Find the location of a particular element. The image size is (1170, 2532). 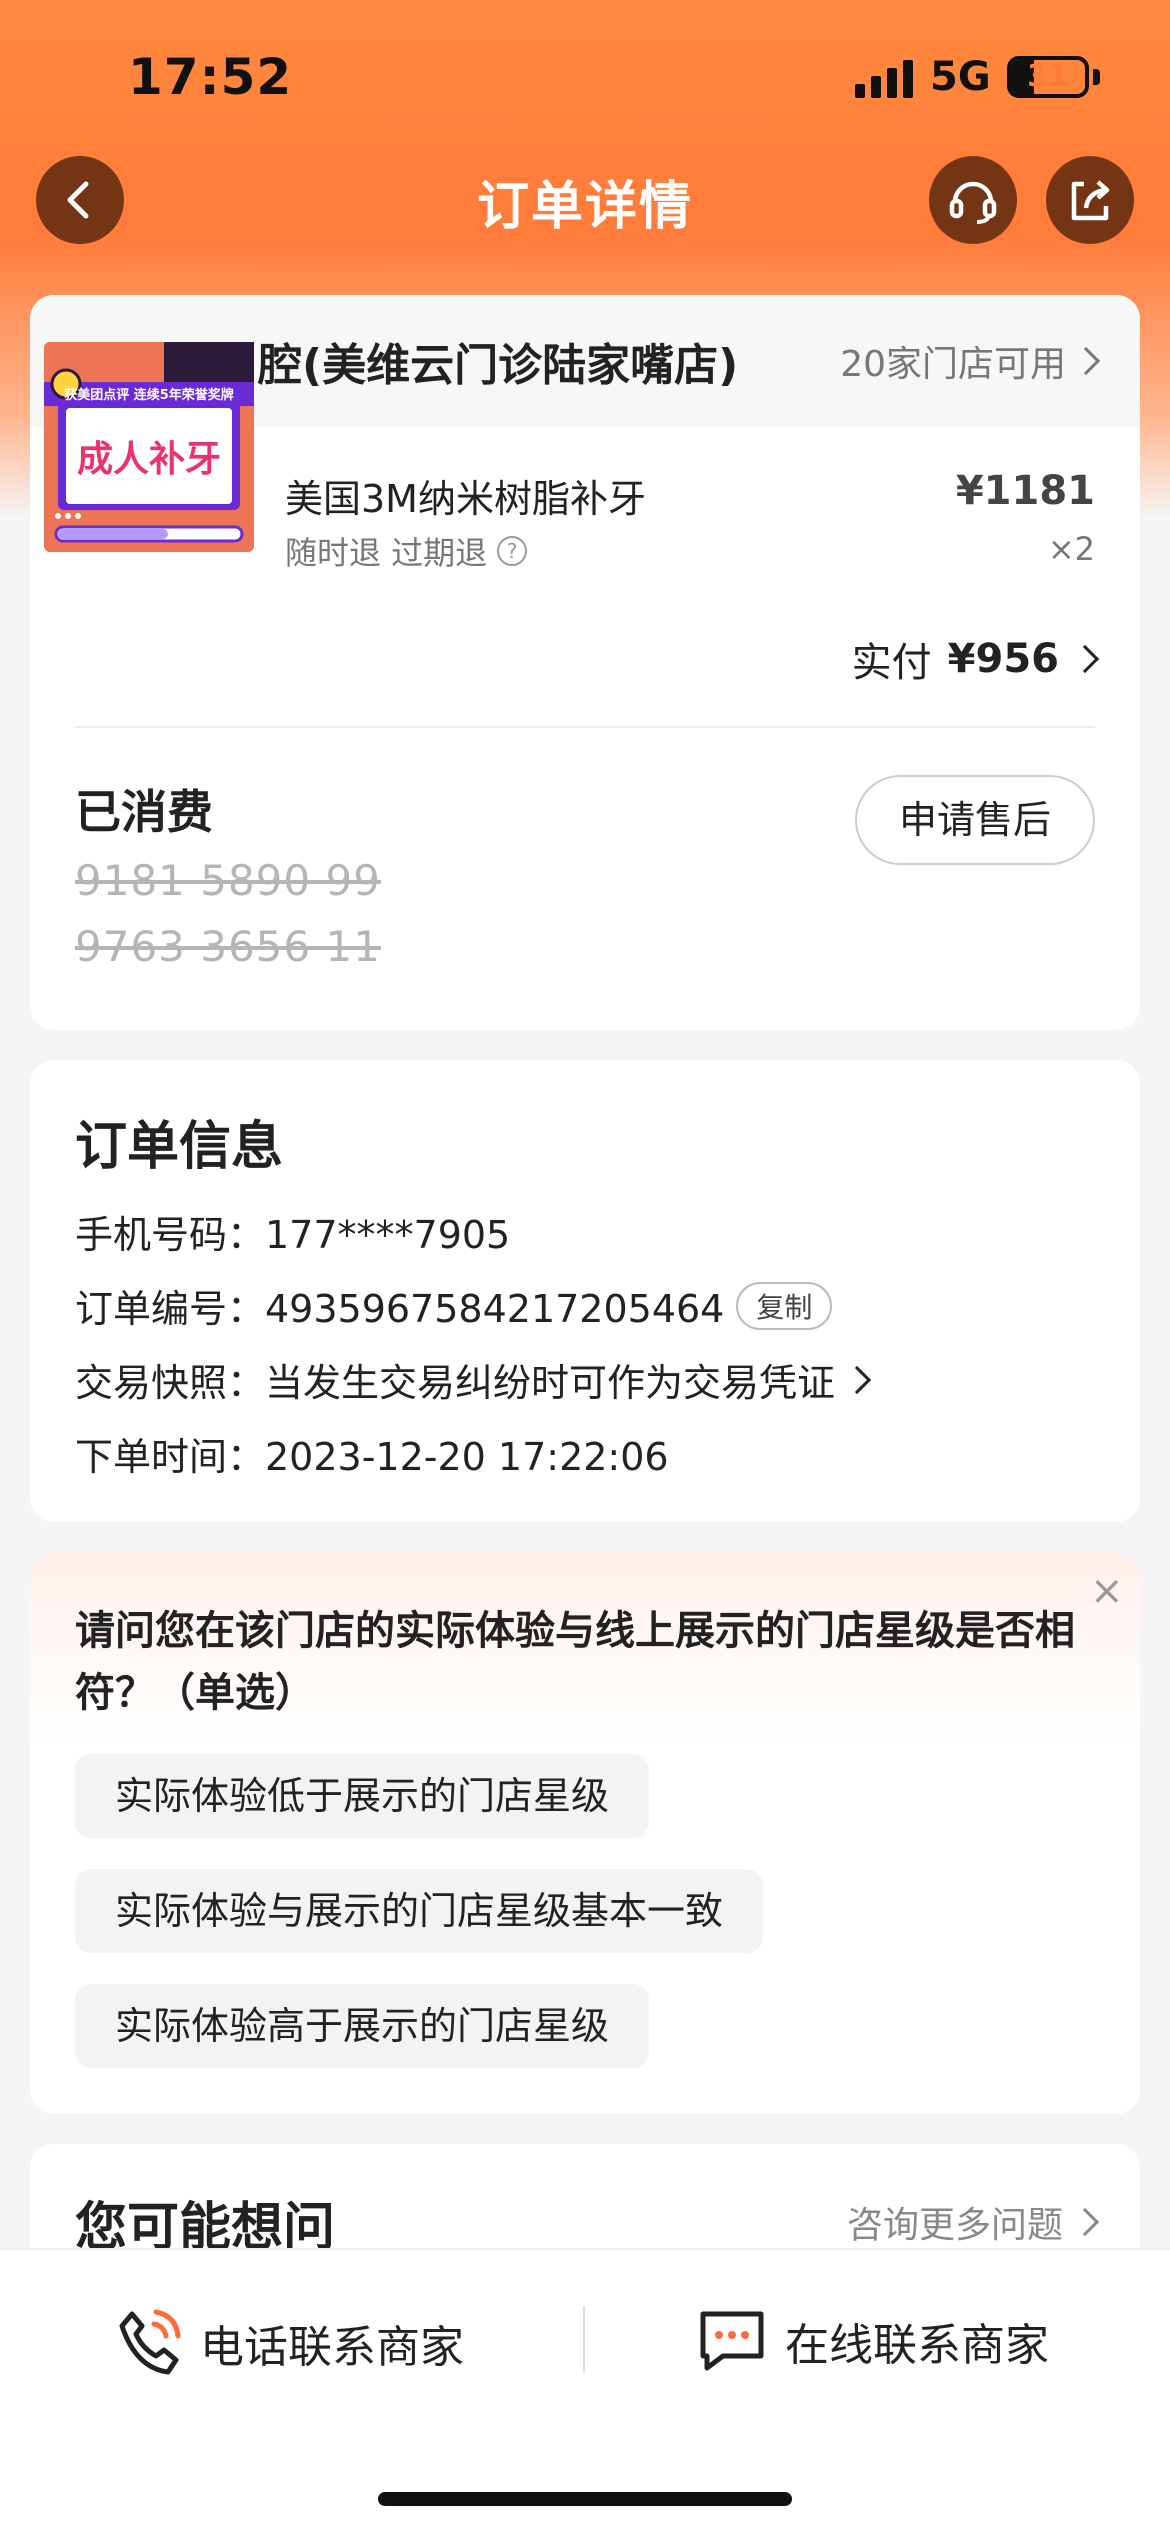

voucher-code: 9763 3656 11 is located at coordinates (228, 946).